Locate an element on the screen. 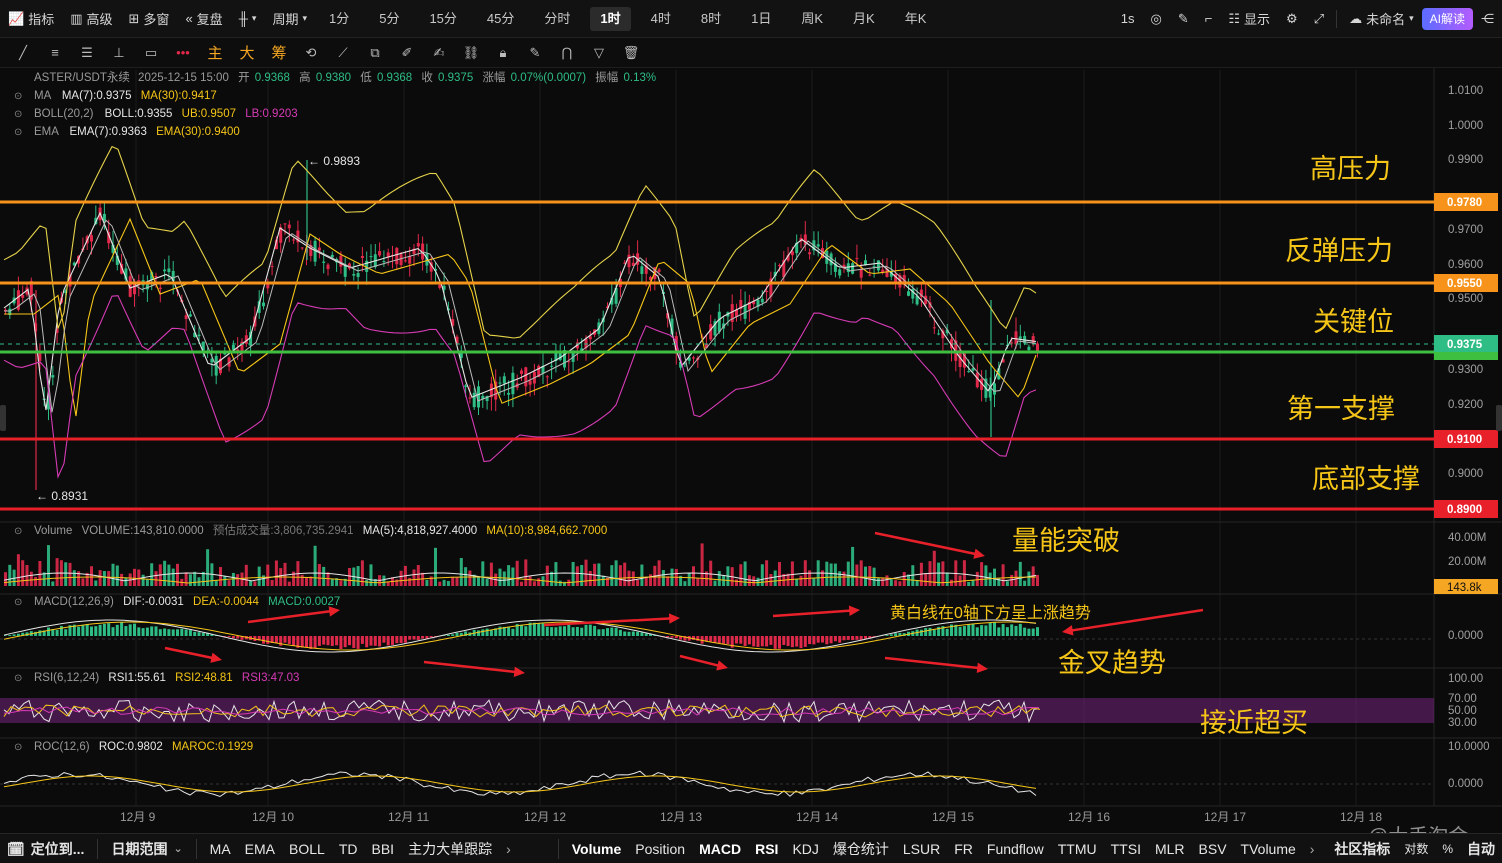  more-shapes-icon: ••• is located at coordinates (183, 53).